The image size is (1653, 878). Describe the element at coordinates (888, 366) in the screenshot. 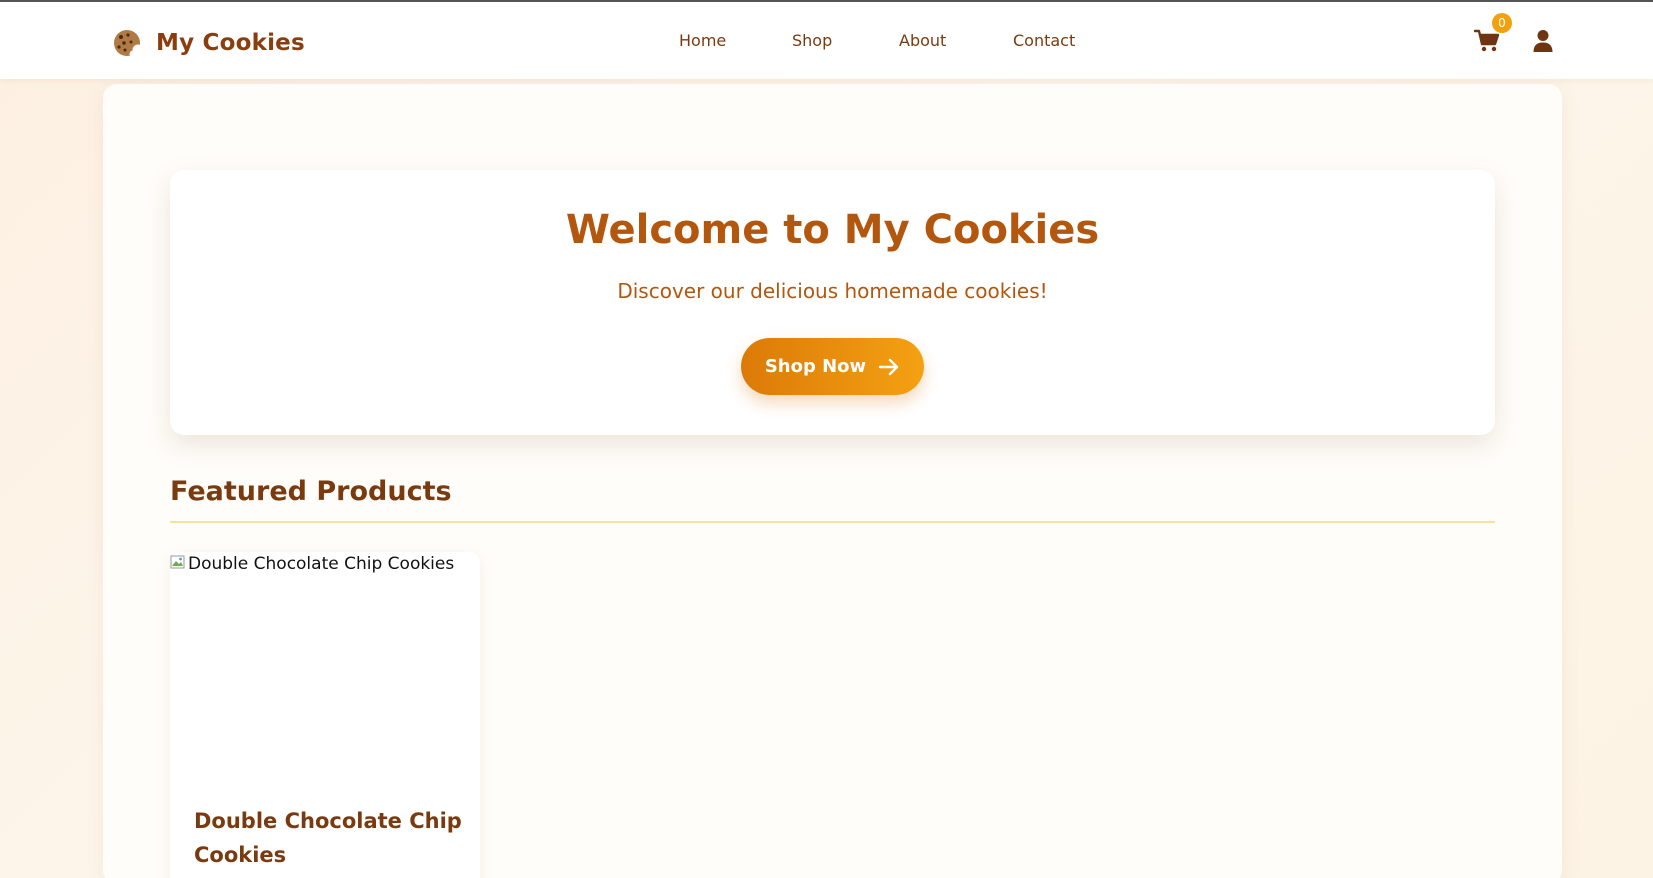

I see `arrow-right-icon` at that location.